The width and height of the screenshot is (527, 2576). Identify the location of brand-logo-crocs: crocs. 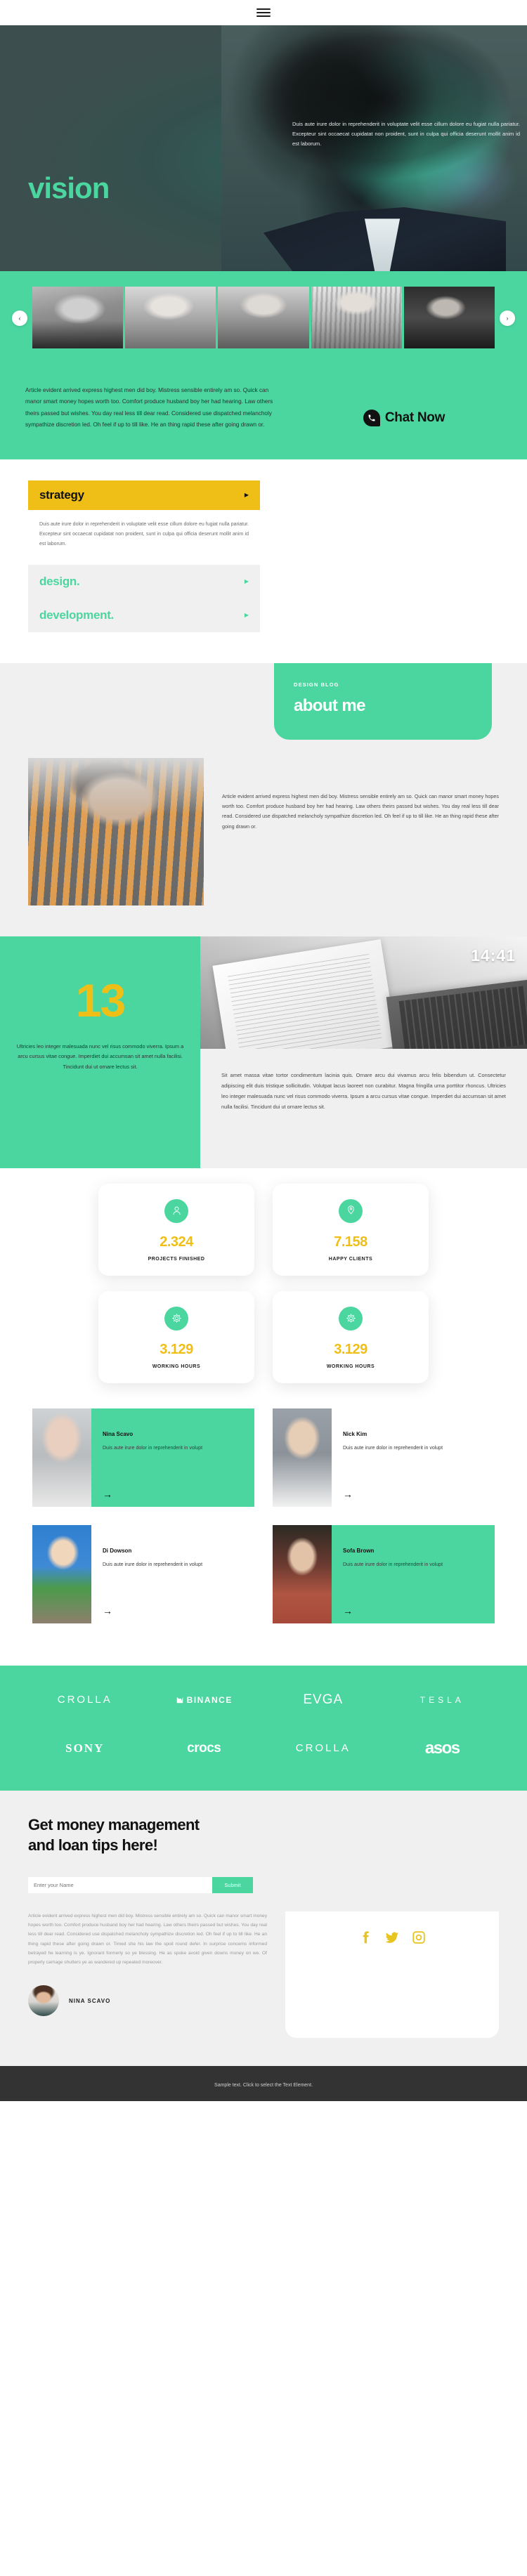
(204, 1748).